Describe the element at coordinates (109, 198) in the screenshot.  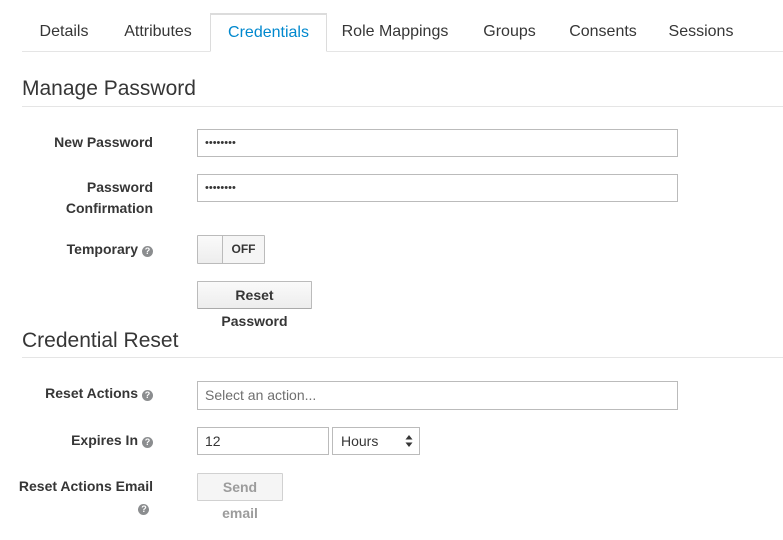
I see `password-confirmation-label: Password Confirmation` at that location.